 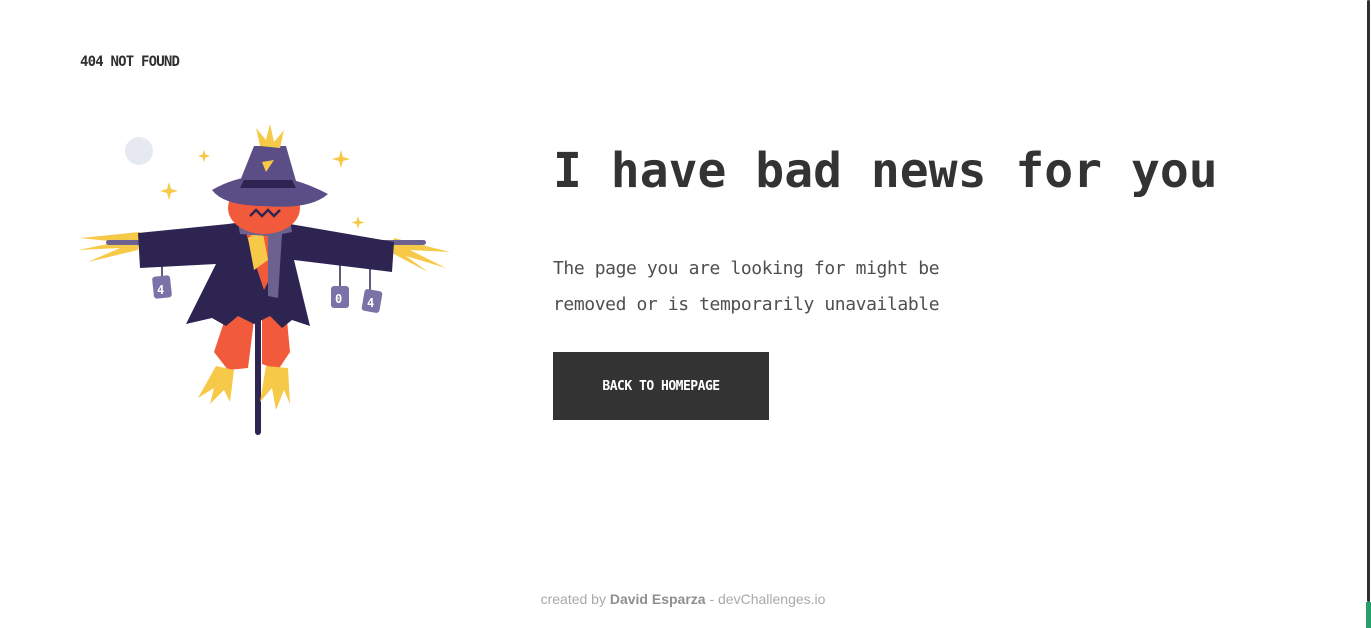 What do you see at coordinates (338, 299) in the screenshot?
I see `can-label-2: 0` at bounding box center [338, 299].